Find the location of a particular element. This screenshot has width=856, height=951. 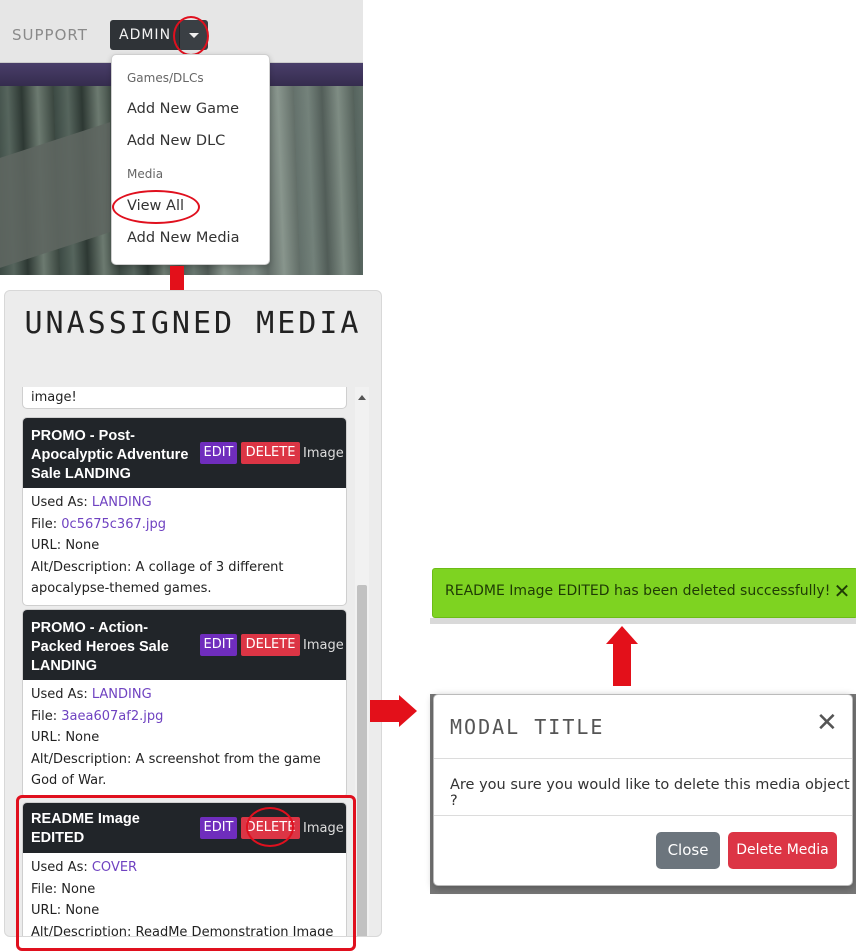

annotation-circle-toggle is located at coordinates (191, 36).